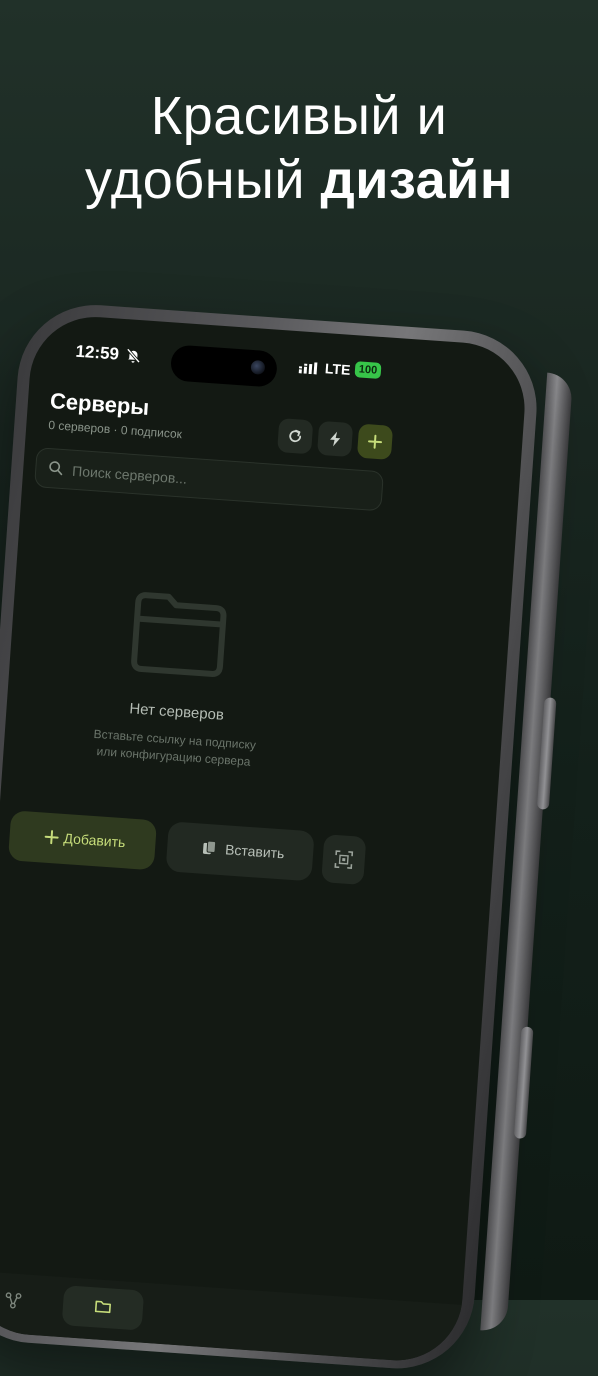  What do you see at coordinates (337, 369) in the screenshot?
I see `network-type: LTE` at bounding box center [337, 369].